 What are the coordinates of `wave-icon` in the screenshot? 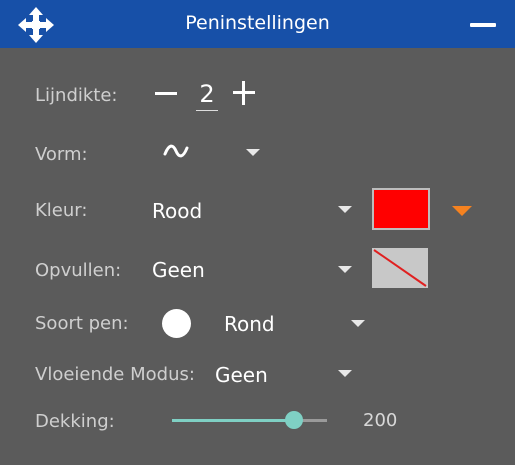 It's located at (176, 151).